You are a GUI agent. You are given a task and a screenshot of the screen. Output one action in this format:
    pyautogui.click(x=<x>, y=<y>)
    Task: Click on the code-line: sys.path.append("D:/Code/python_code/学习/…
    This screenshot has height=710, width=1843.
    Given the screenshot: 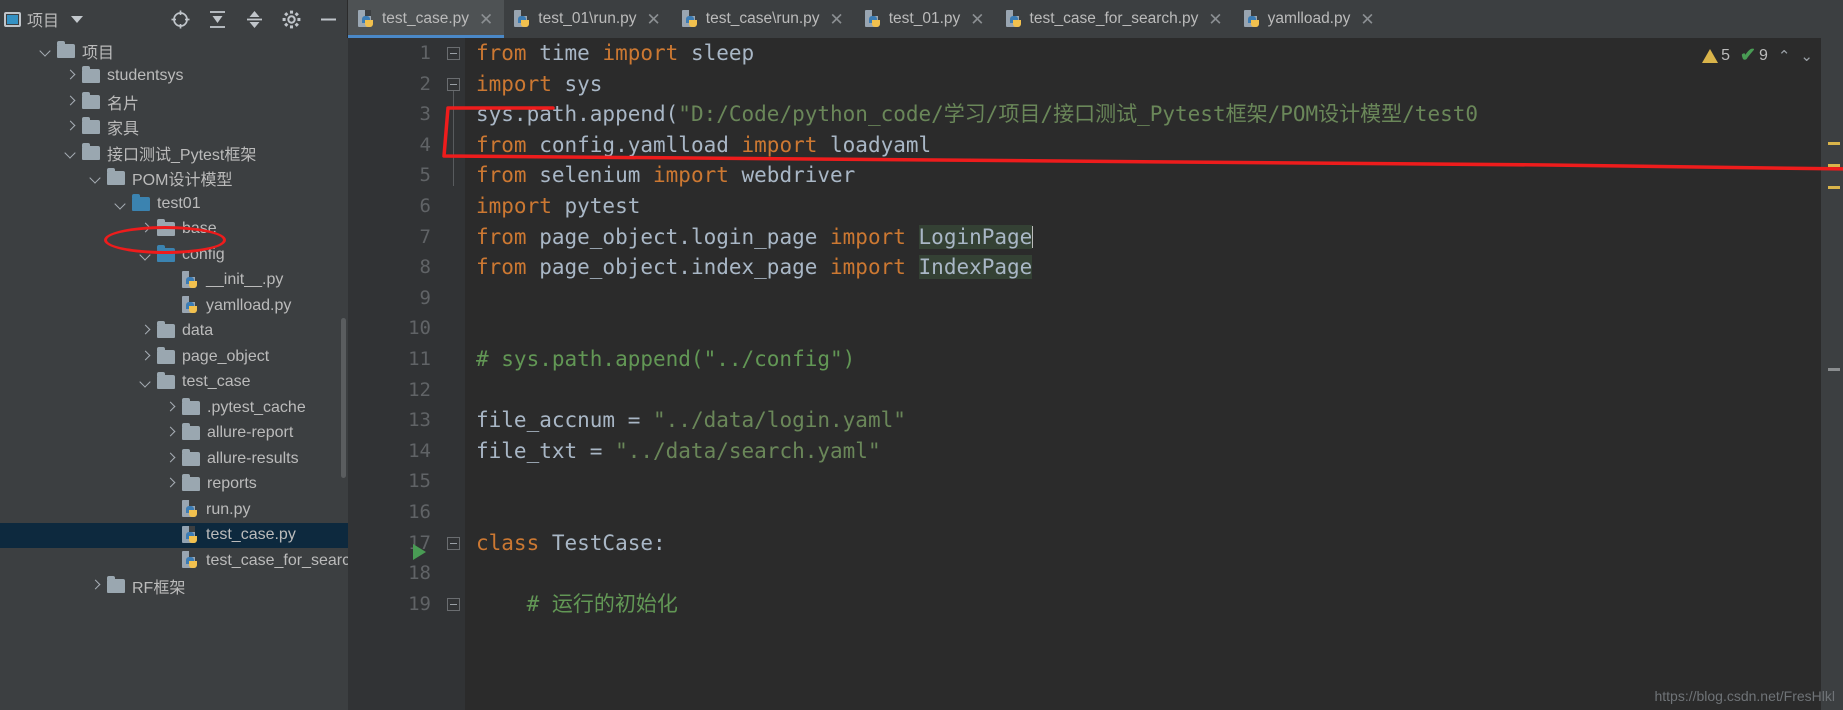 What is the action you would take?
    pyautogui.click(x=1148, y=114)
    